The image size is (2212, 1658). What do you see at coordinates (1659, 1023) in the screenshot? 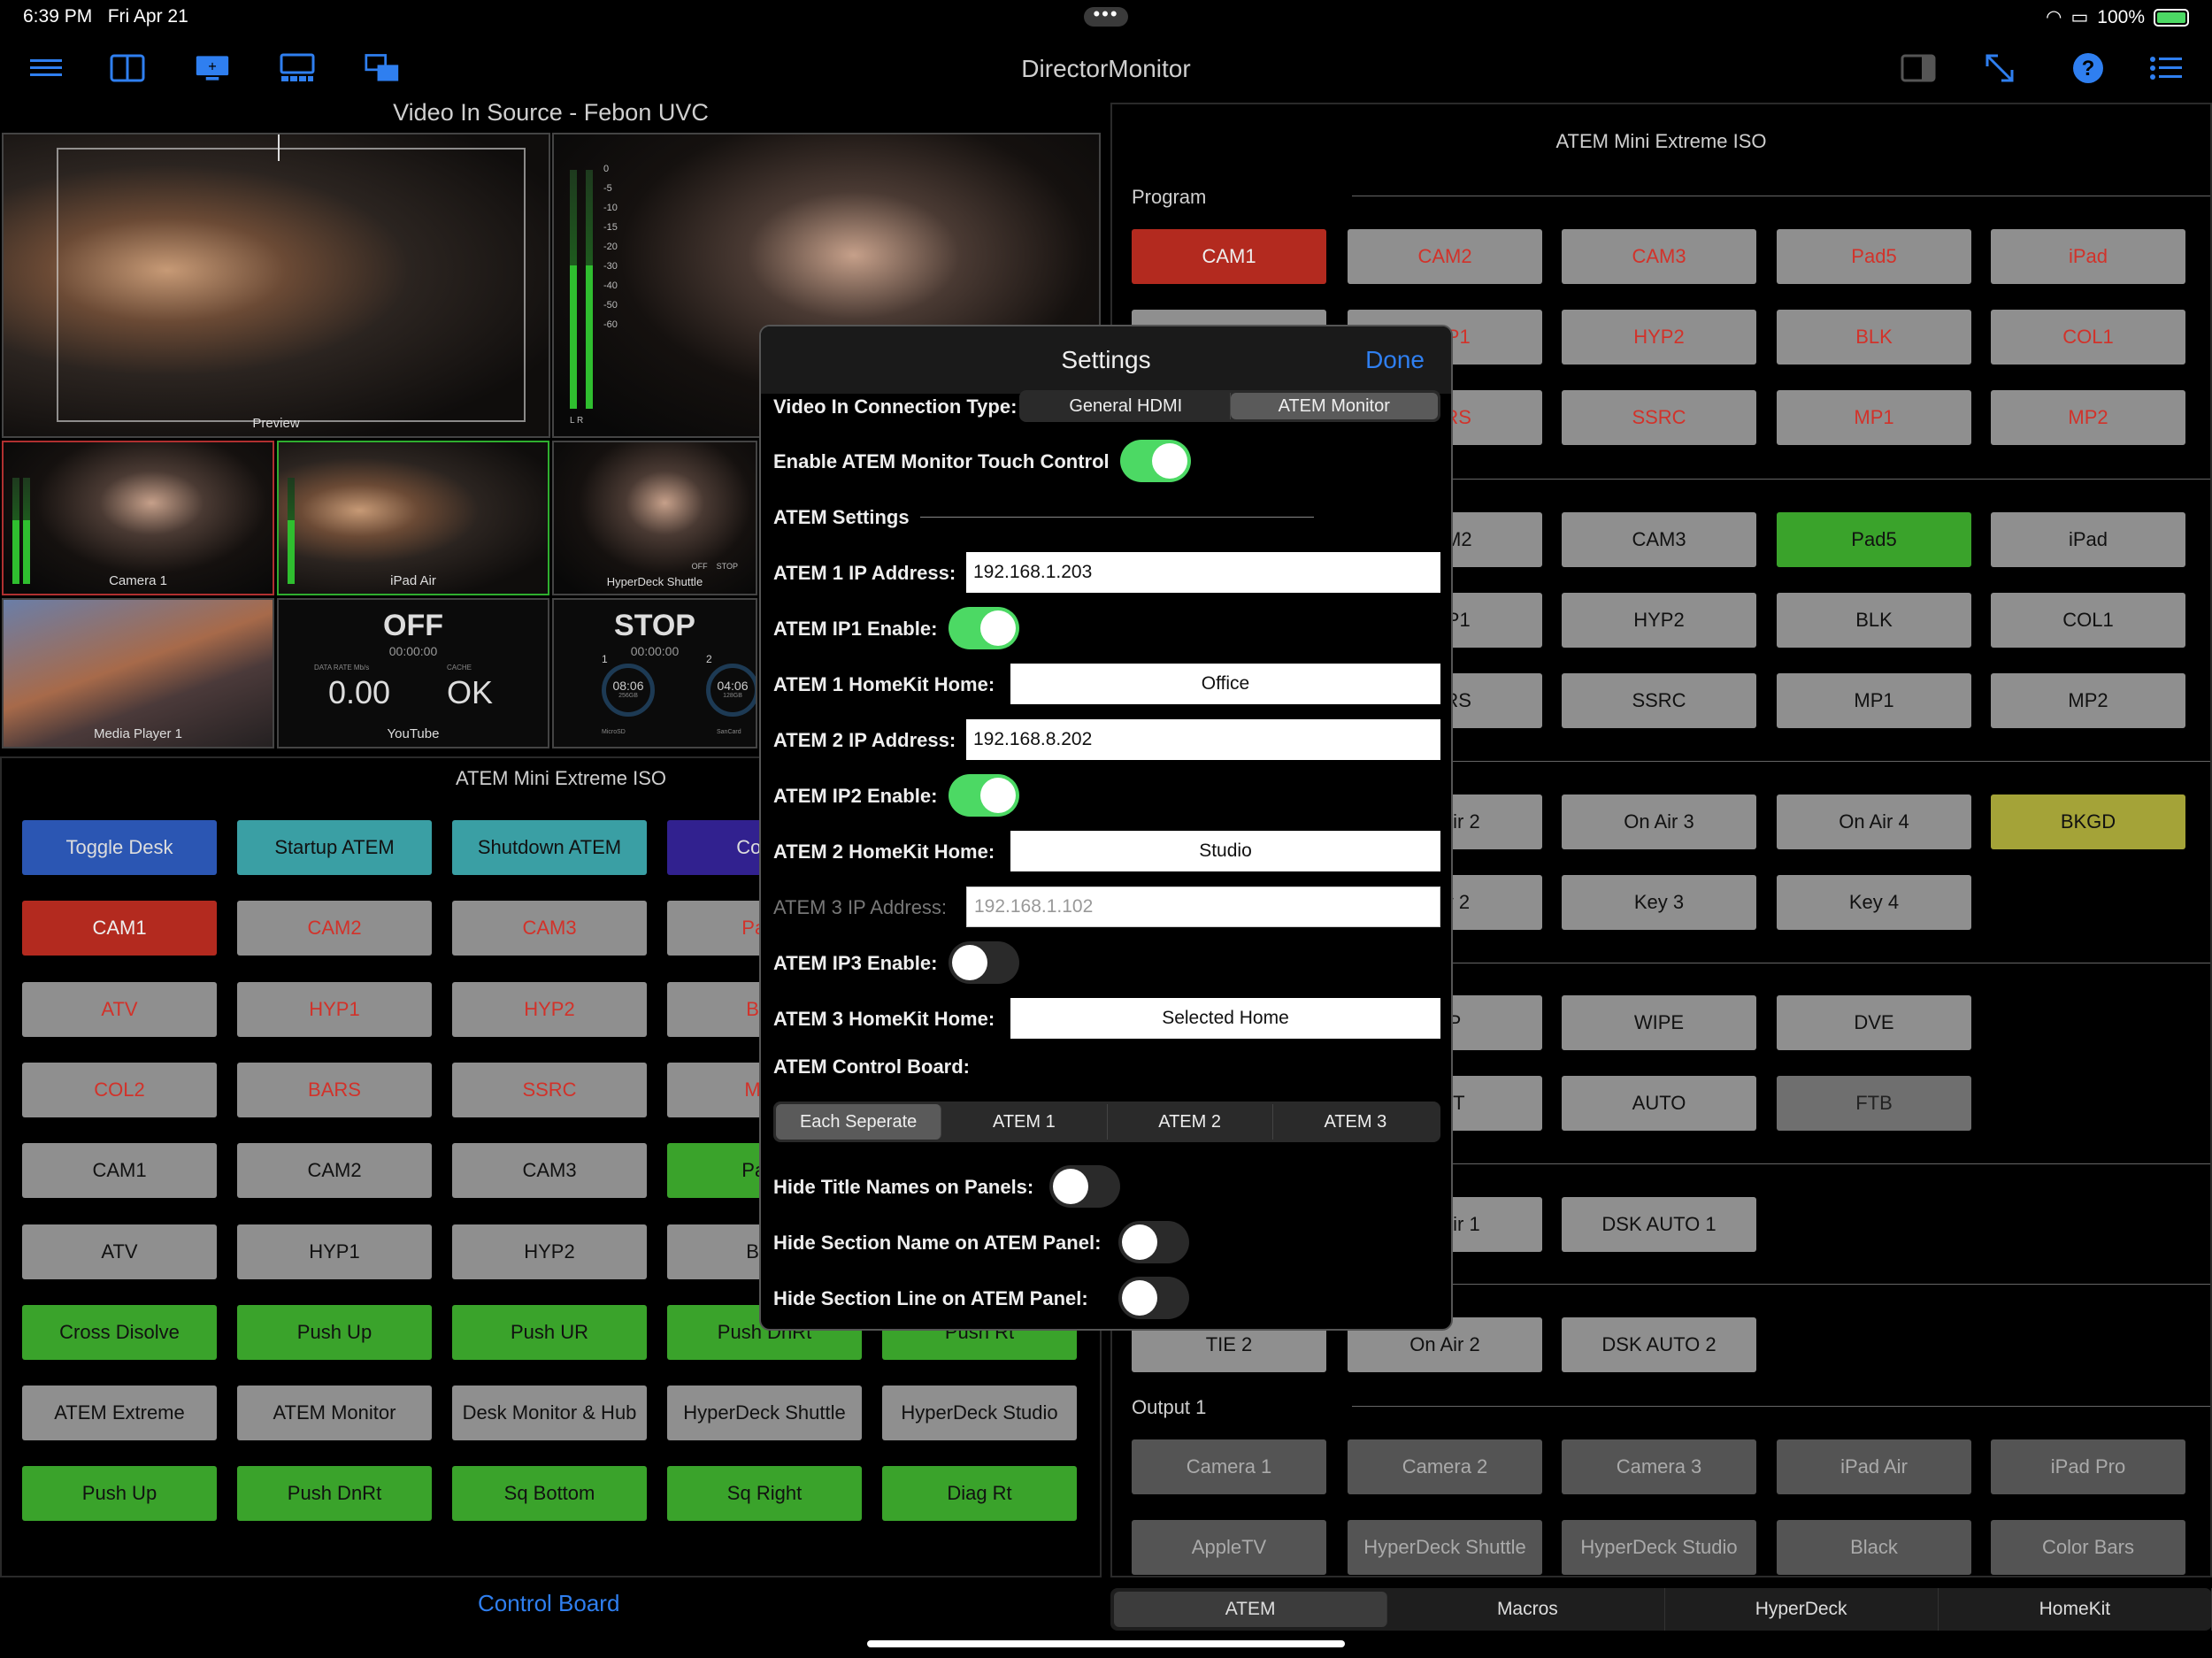
I see `right-button: WIPE` at bounding box center [1659, 1023].